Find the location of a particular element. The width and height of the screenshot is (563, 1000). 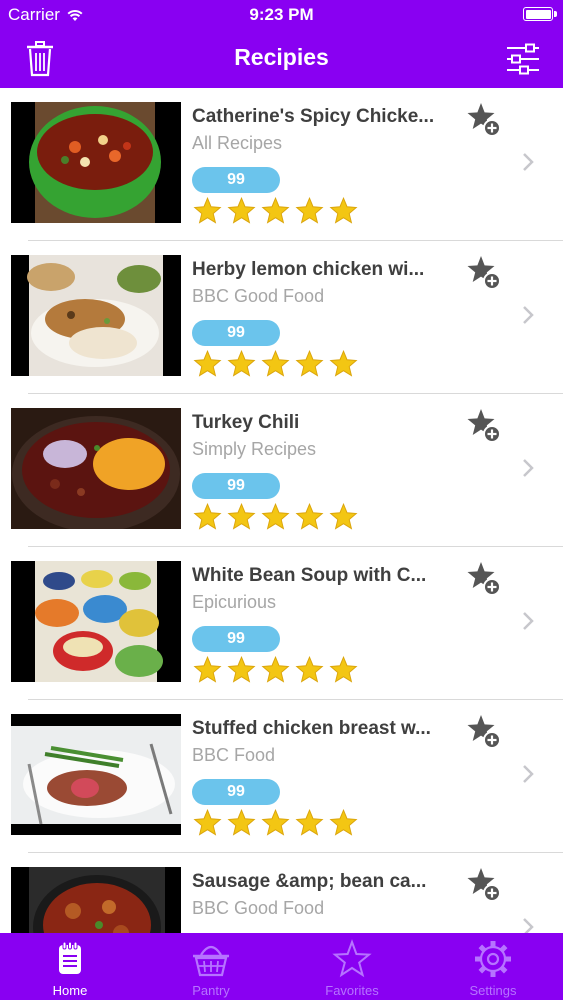

recipe-source: Epicurious is located at coordinates (234, 602).